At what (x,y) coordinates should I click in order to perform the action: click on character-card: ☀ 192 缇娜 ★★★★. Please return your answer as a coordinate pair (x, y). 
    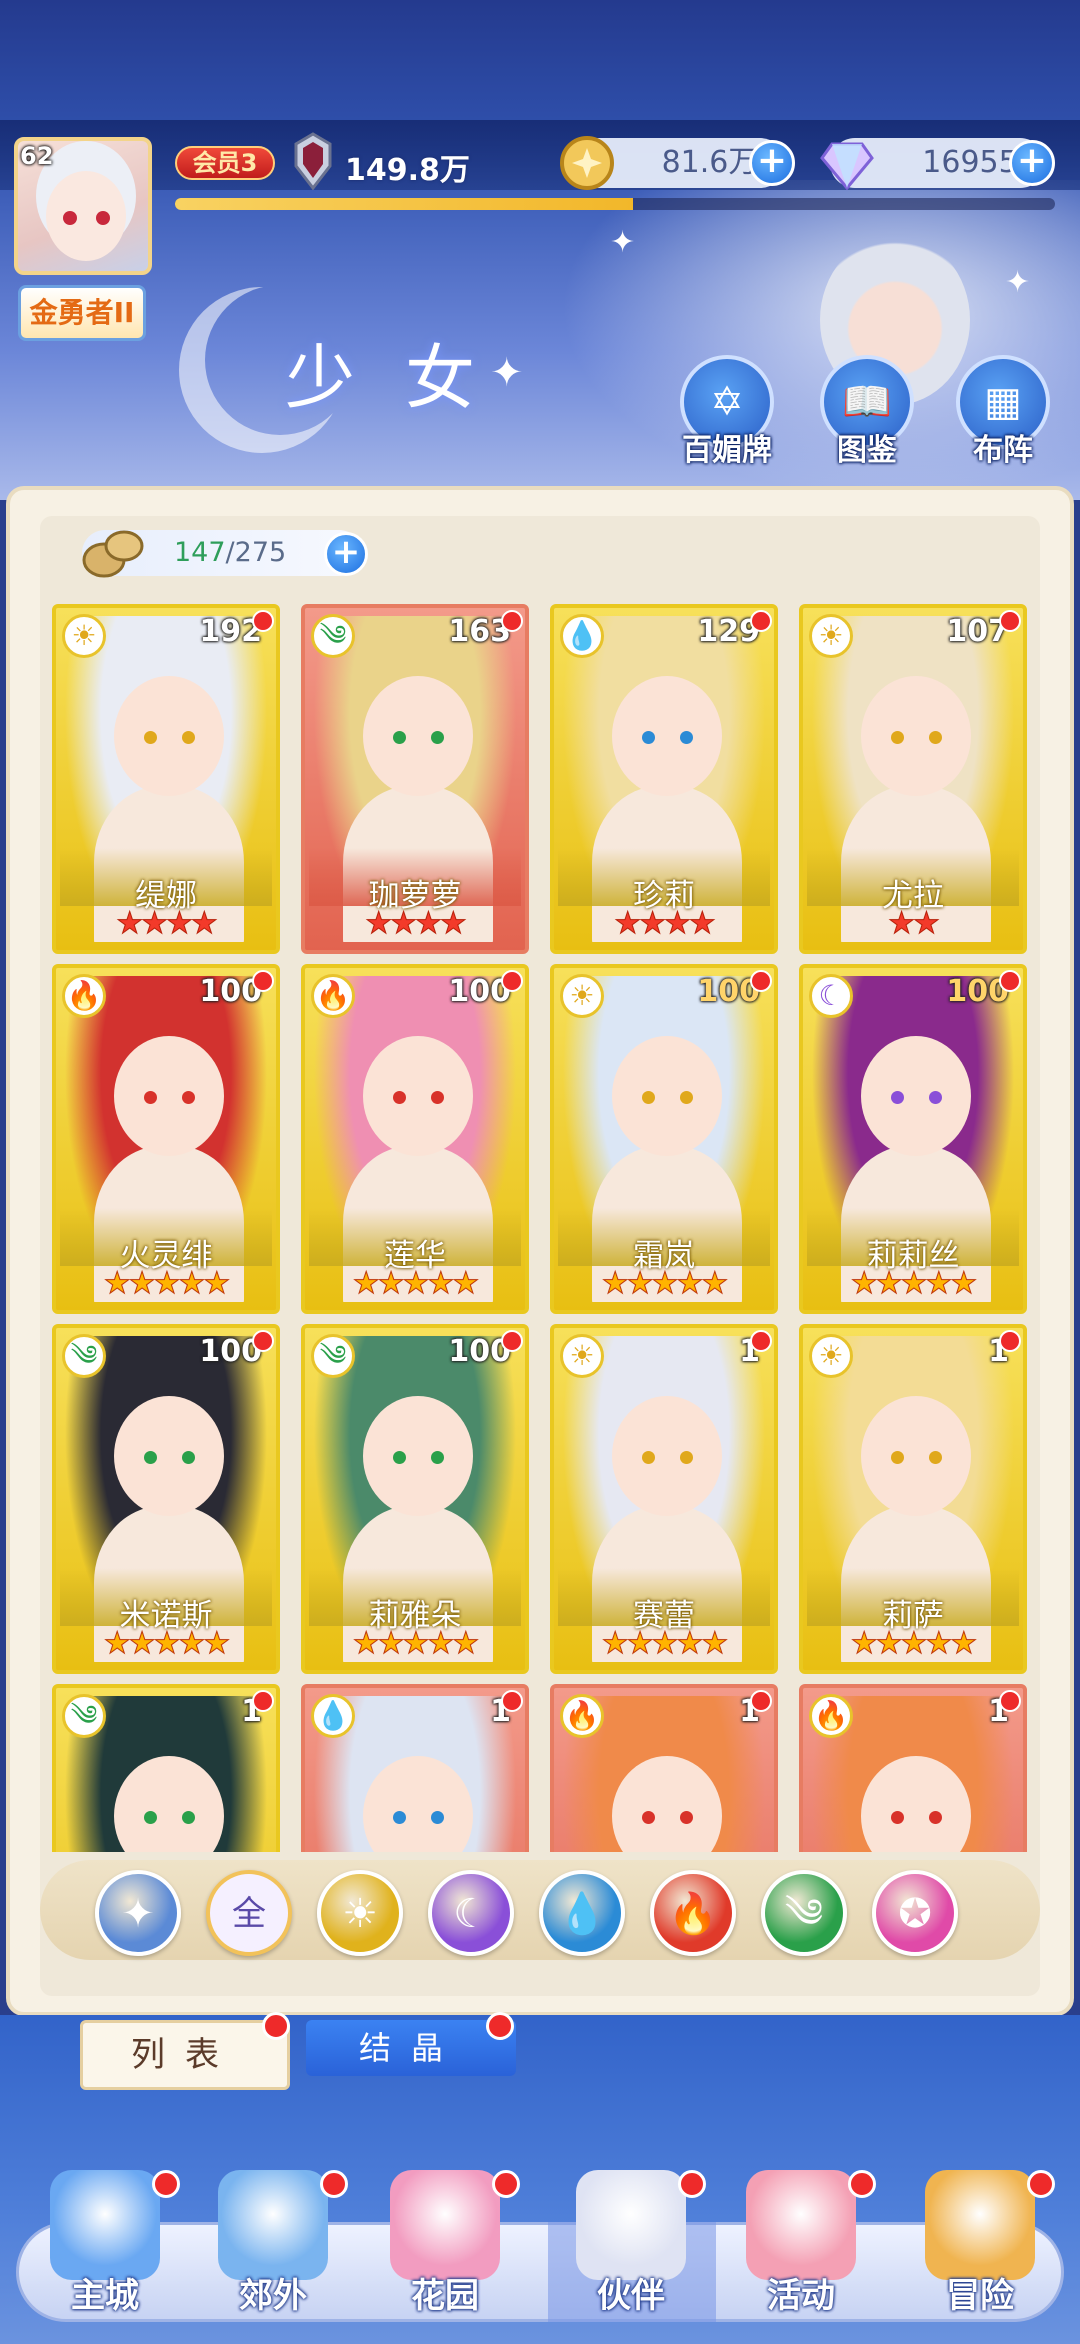
    Looking at the image, I should click on (166, 779).